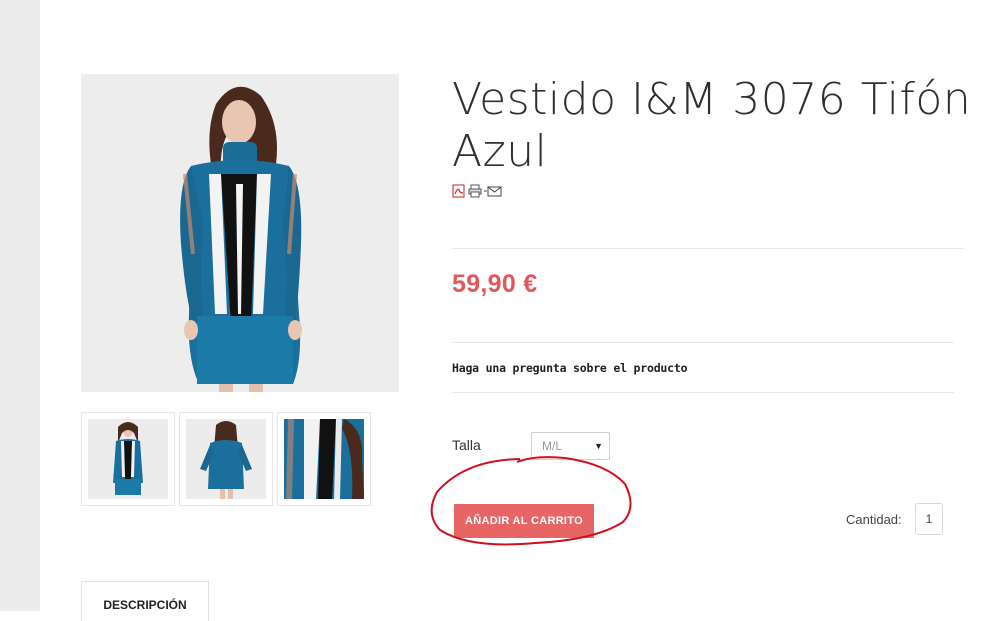 Image resolution: width=997 pixels, height=621 pixels. What do you see at coordinates (703, 392) in the screenshot?
I see `divider-ask` at bounding box center [703, 392].